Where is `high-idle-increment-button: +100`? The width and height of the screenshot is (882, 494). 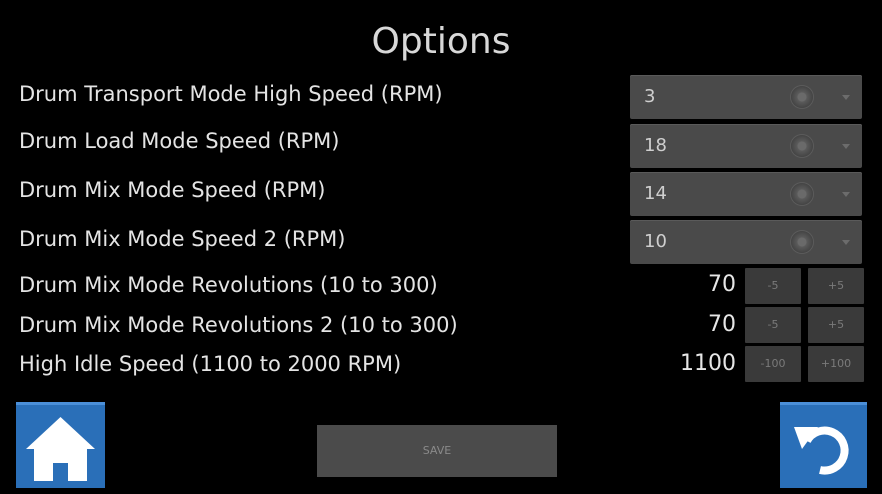
high-idle-increment-button: +100 is located at coordinates (836, 364).